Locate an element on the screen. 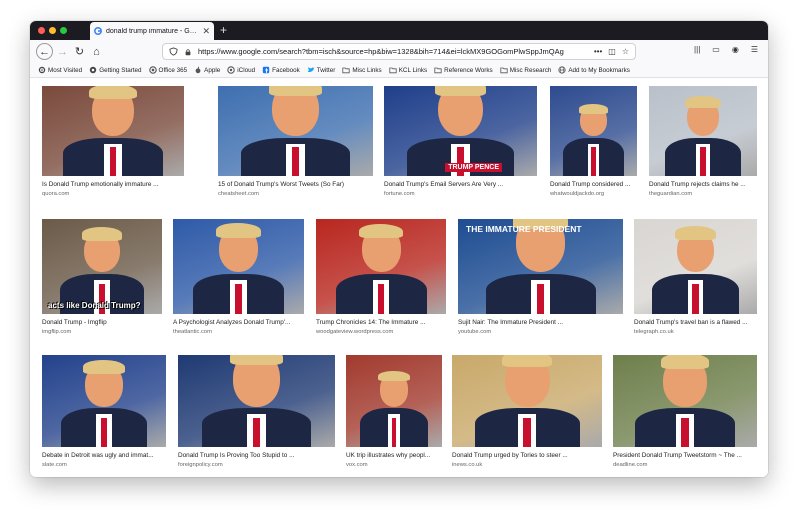 The height and width of the screenshot is (515, 800). bookmark-reference-works: Reference Works is located at coordinates (463, 70).